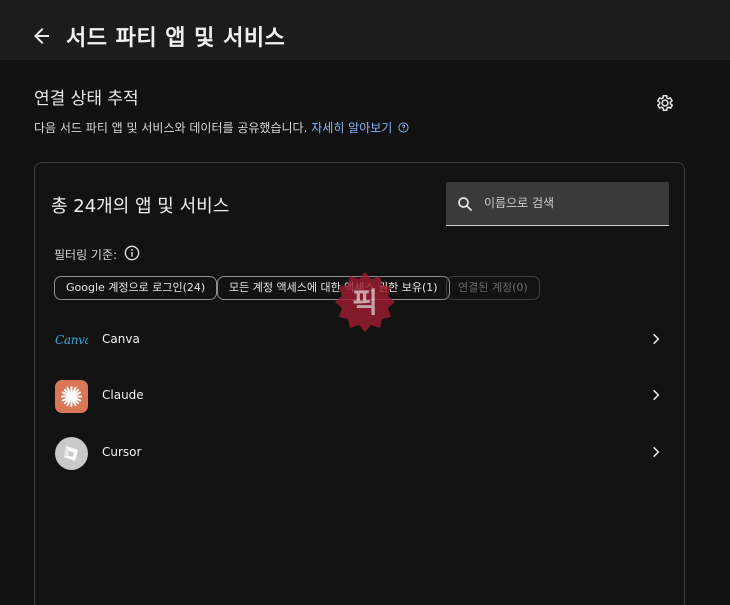 This screenshot has height=605, width=730. Describe the element at coordinates (359, 340) in the screenshot. I see `app-row-canva: Canva Canva` at that location.